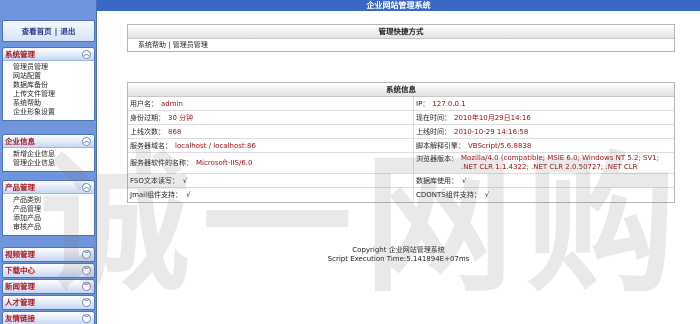 This screenshot has width=700, height=324. Describe the element at coordinates (401, 104) in the screenshot. I see `info-row: 用户名： admin IP： 127.0.0.1` at that location.